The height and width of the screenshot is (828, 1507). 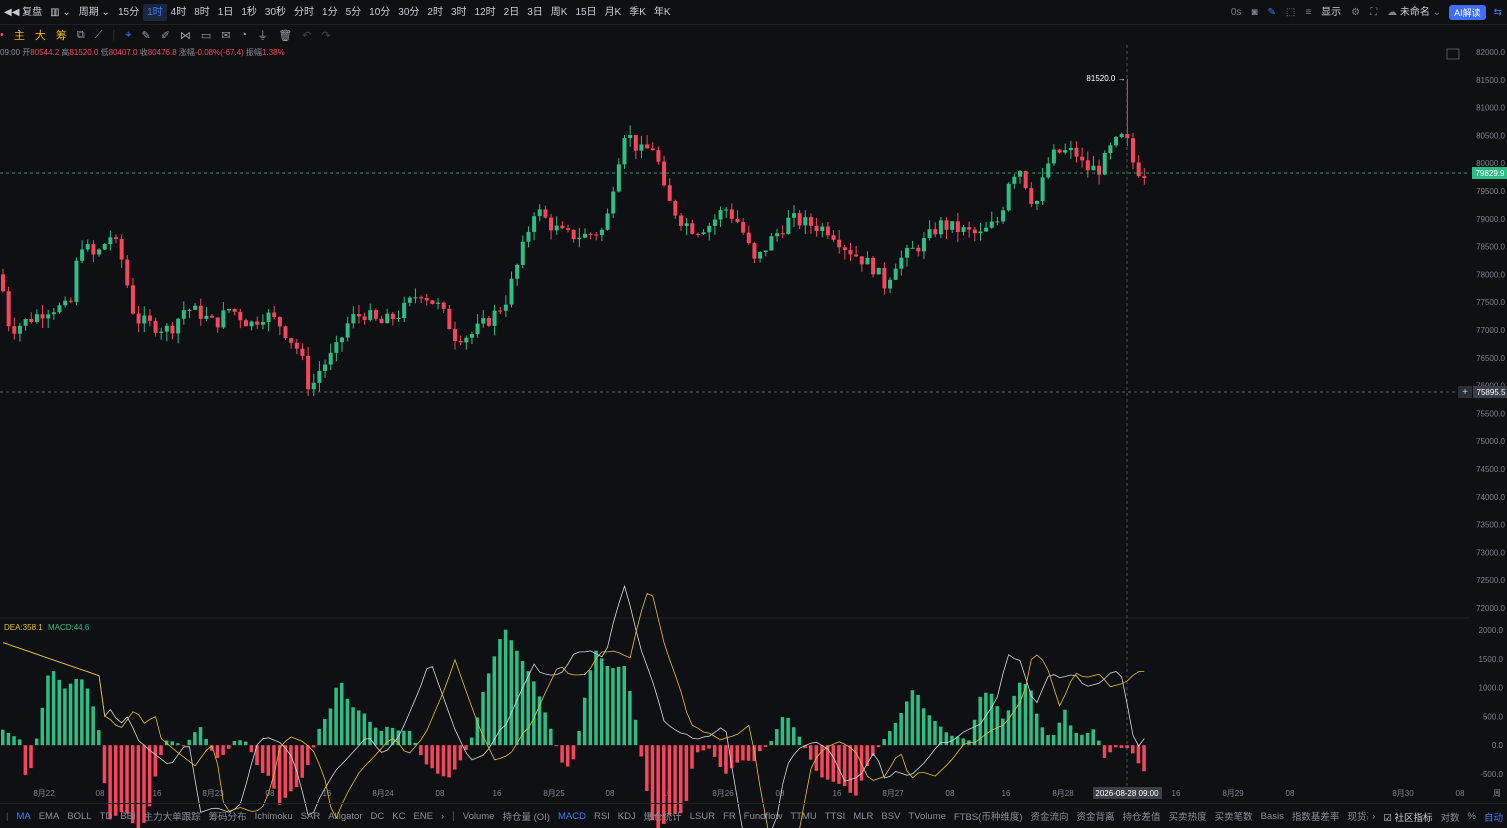 What do you see at coordinates (1096, 816) in the screenshot?
I see `sub-indicator-16: 资金背离` at bounding box center [1096, 816].